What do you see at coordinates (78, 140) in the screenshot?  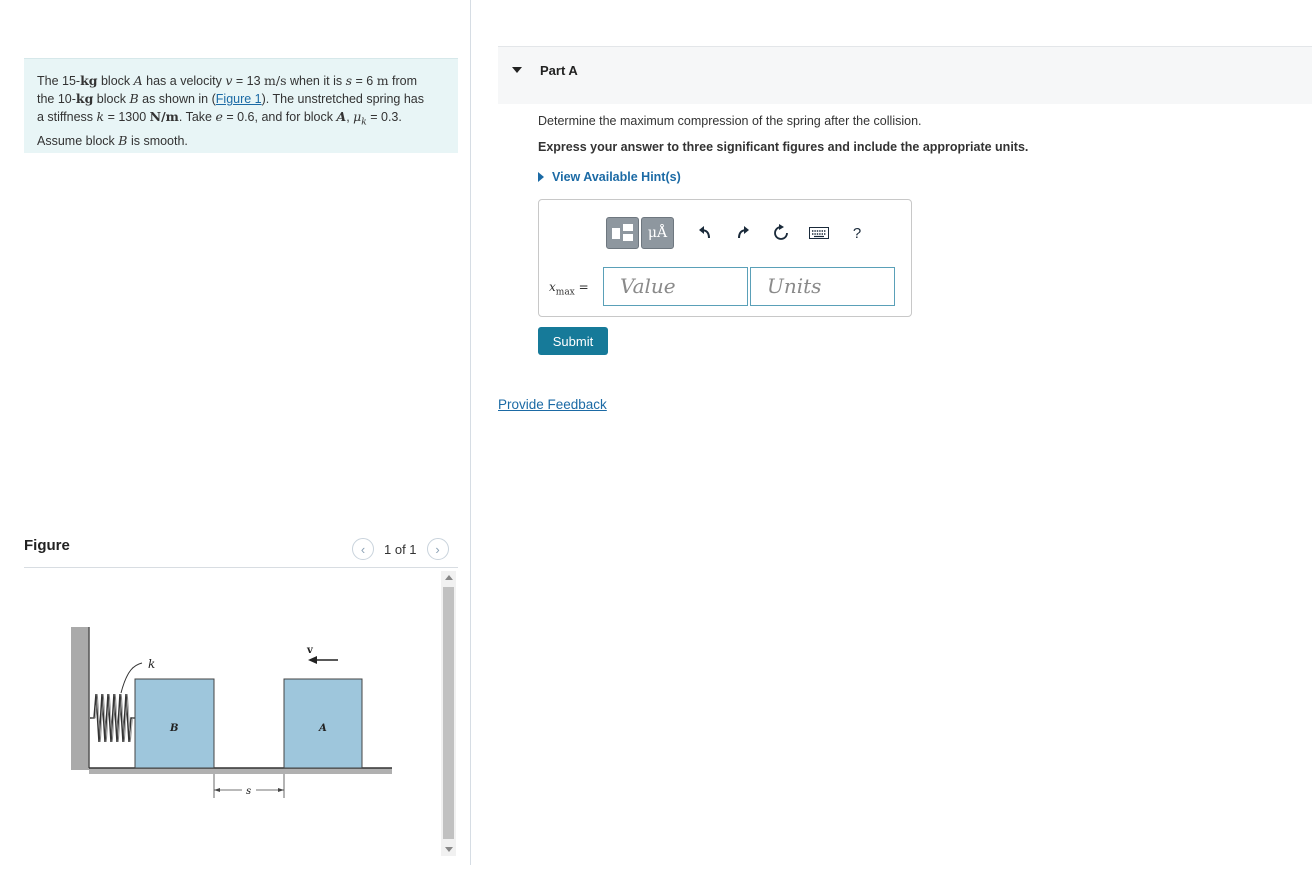 I see `text: Assume block` at bounding box center [78, 140].